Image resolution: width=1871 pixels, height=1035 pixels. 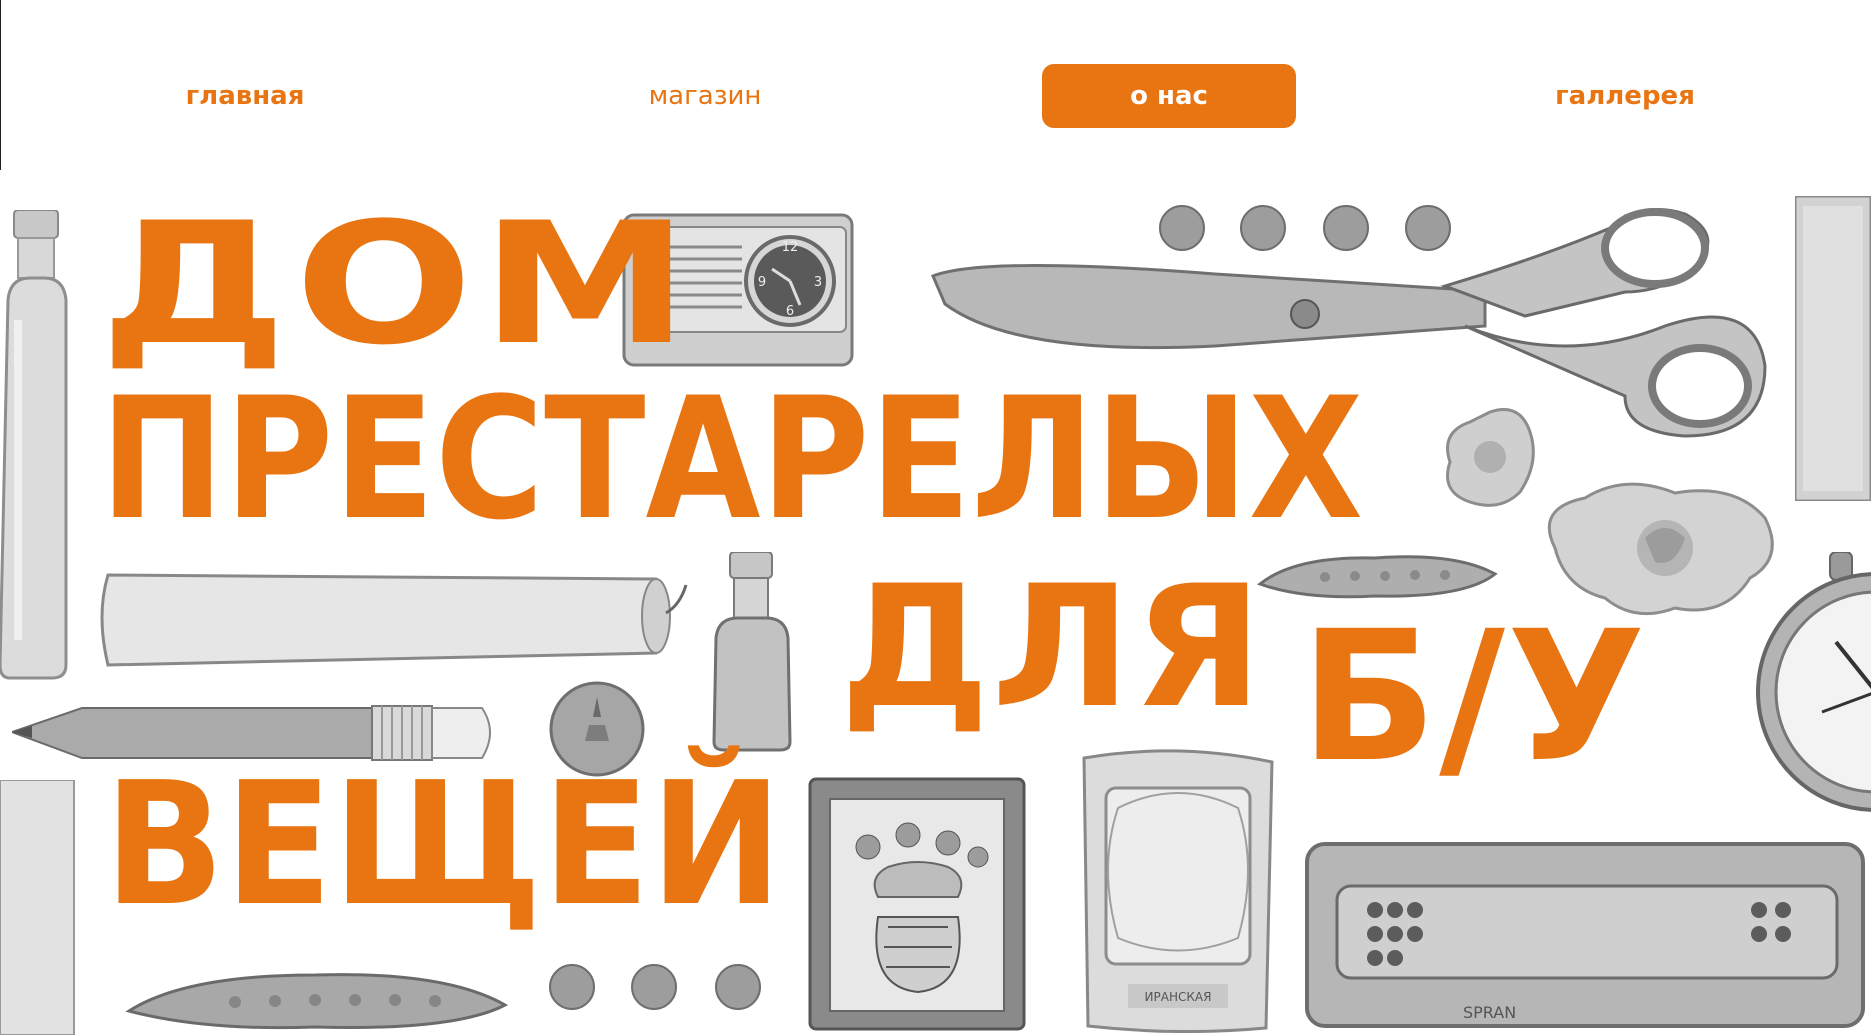 What do you see at coordinates (790, 311) in the screenshot?
I see `clock-number-6: 6` at bounding box center [790, 311].